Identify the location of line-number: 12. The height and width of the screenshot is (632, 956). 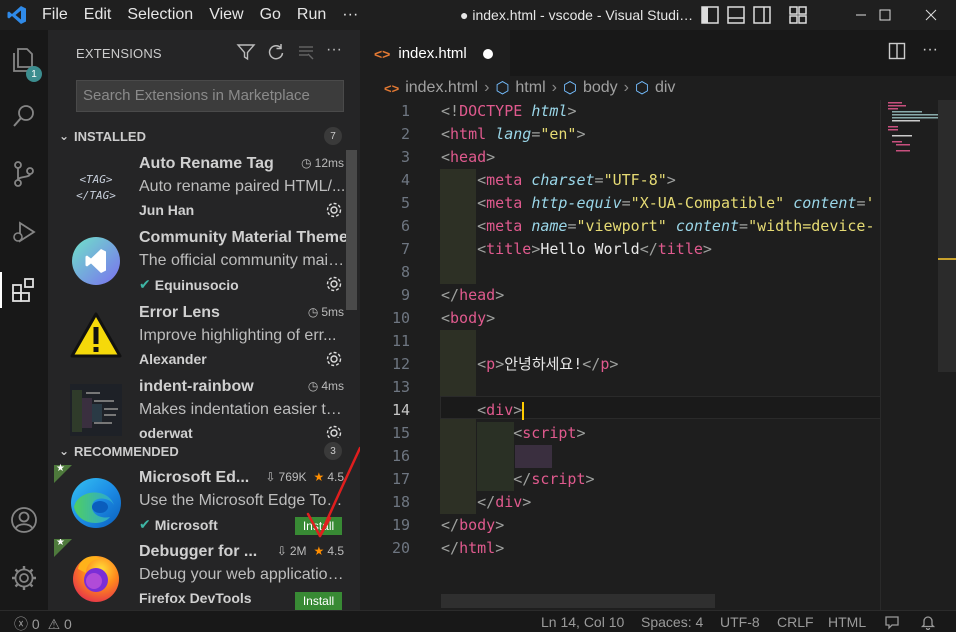
(400, 364).